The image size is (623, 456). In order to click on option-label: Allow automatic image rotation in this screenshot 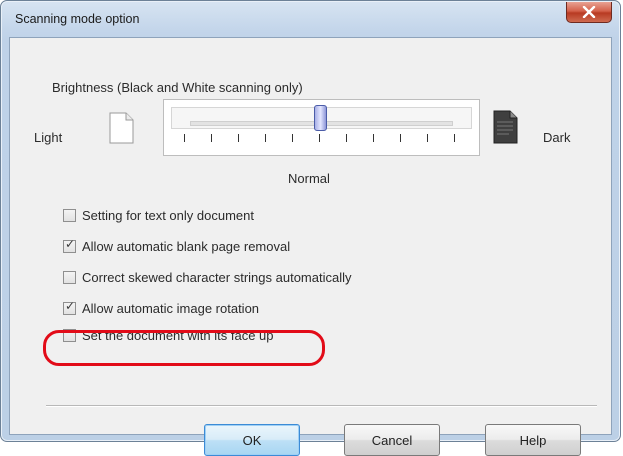, I will do `click(171, 308)`.